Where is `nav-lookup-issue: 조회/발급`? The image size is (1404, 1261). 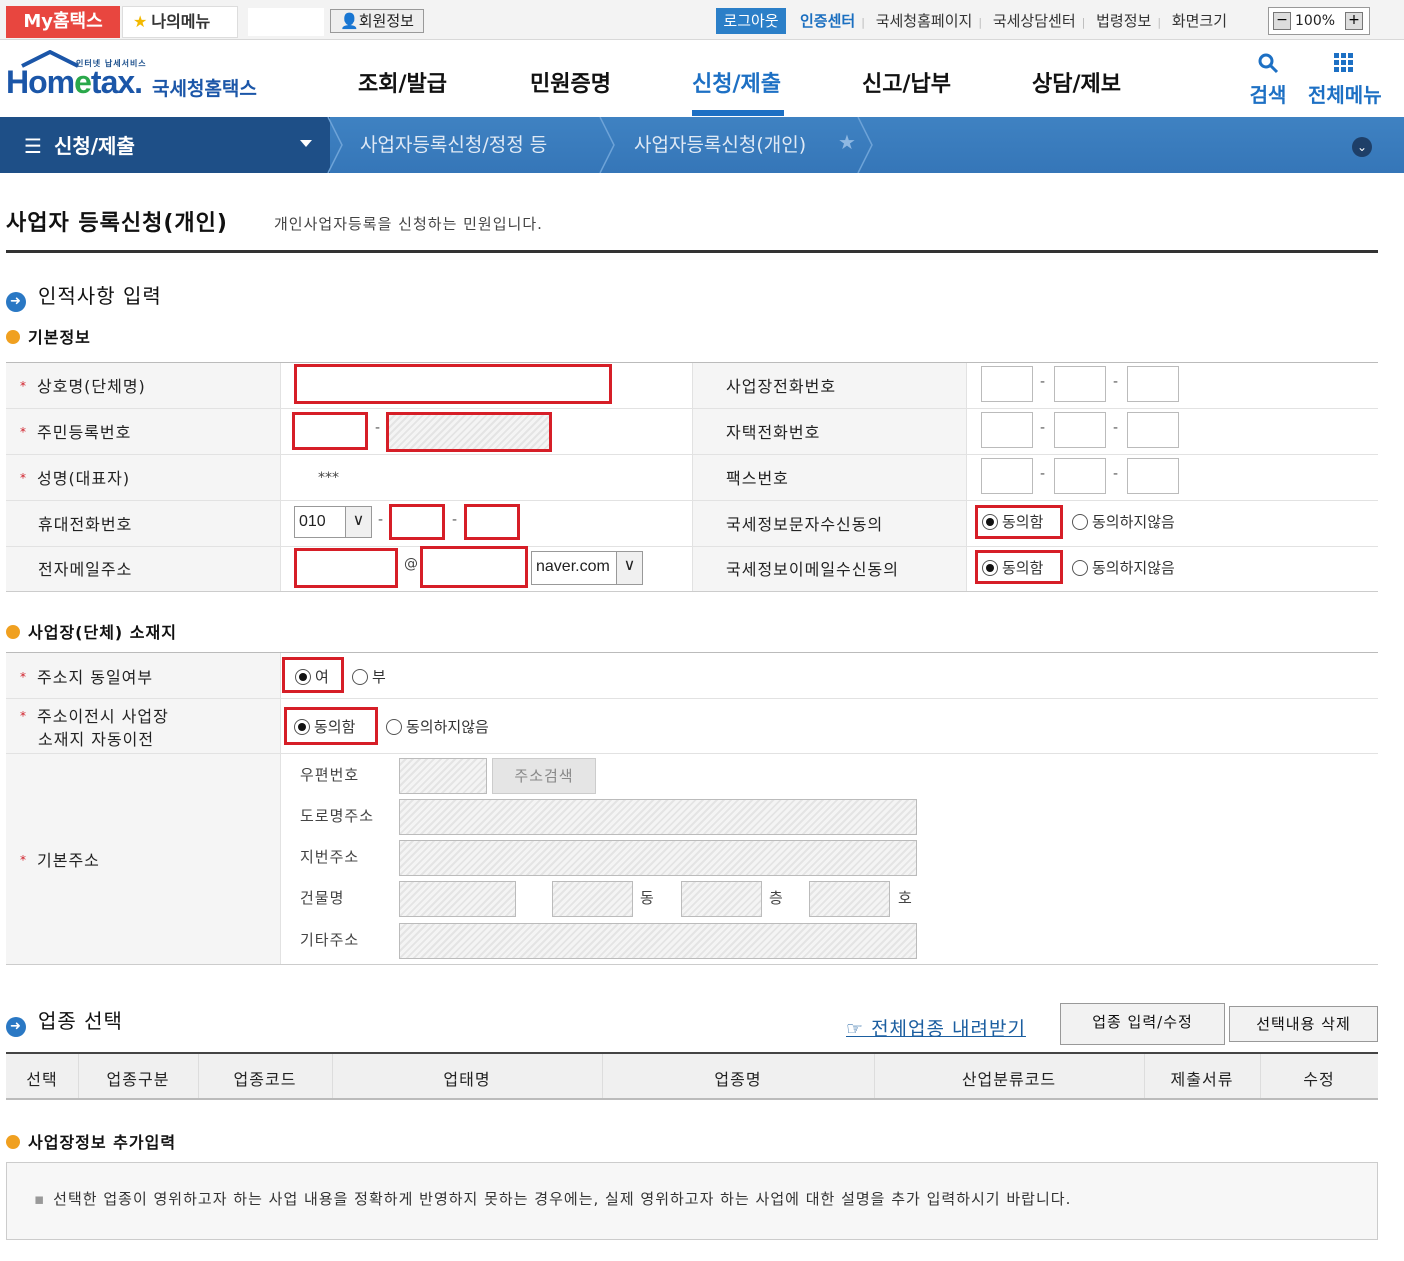 nav-lookup-issue: 조회/발급 is located at coordinates (402, 82).